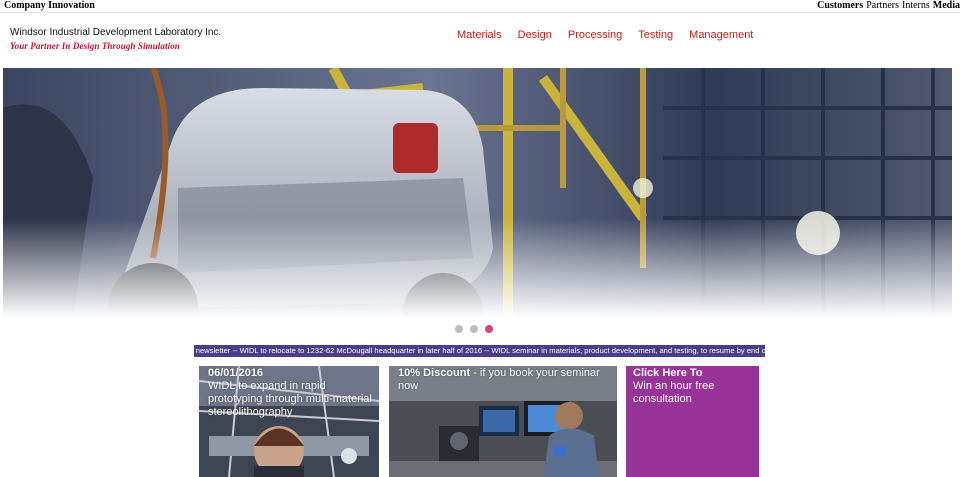  Describe the element at coordinates (479, 35) in the screenshot. I see `nav-item-materials: Materials` at that location.